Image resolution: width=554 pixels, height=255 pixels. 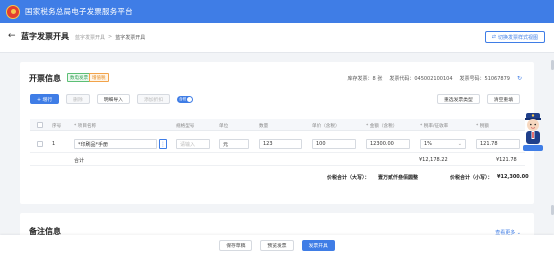 I want to click on column-header: 序号, so click(x=57, y=126).